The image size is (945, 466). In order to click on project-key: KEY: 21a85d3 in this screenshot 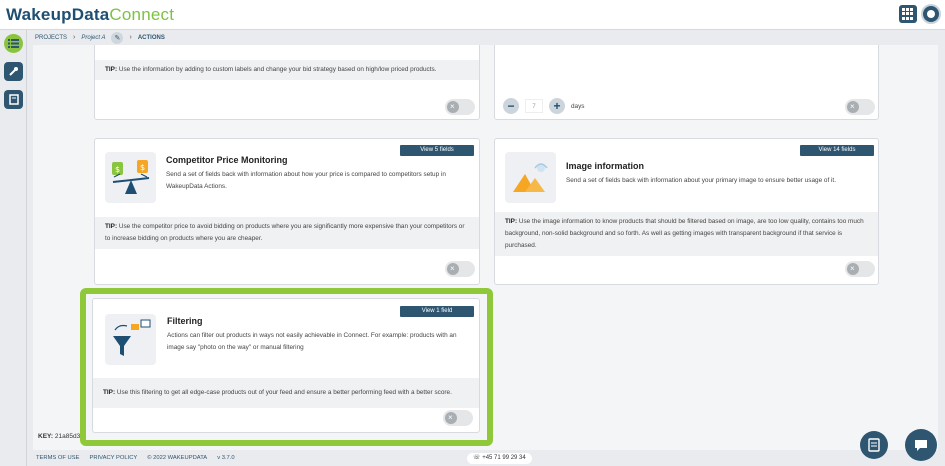, I will do `click(59, 436)`.